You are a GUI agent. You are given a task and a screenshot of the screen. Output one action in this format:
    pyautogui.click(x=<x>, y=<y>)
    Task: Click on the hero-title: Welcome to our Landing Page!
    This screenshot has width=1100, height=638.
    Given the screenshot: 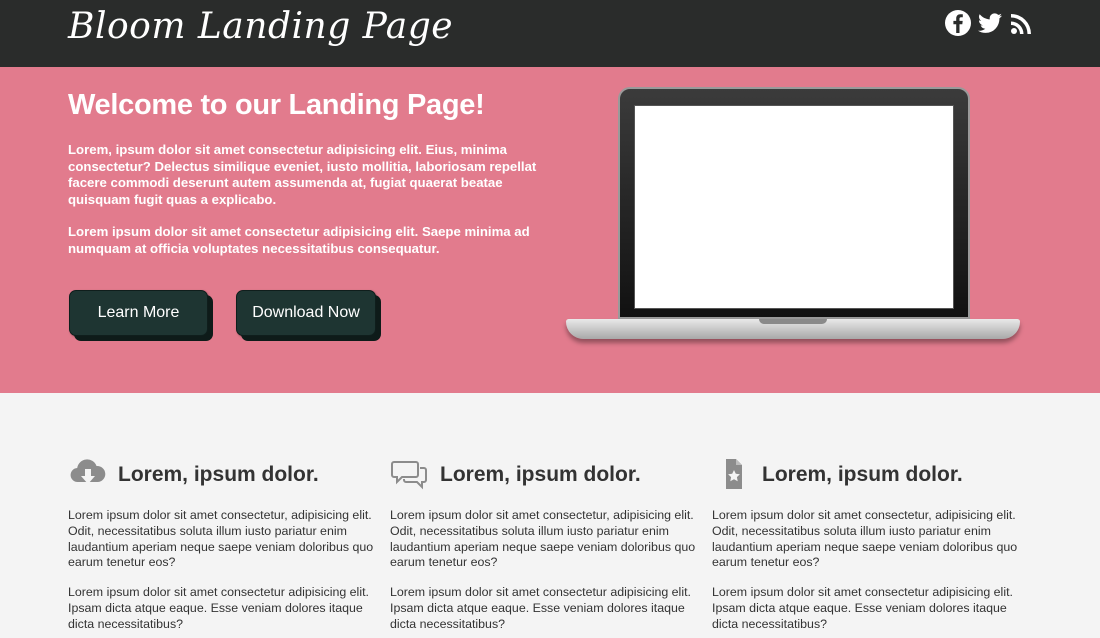 What is the action you would take?
    pyautogui.click(x=276, y=105)
    